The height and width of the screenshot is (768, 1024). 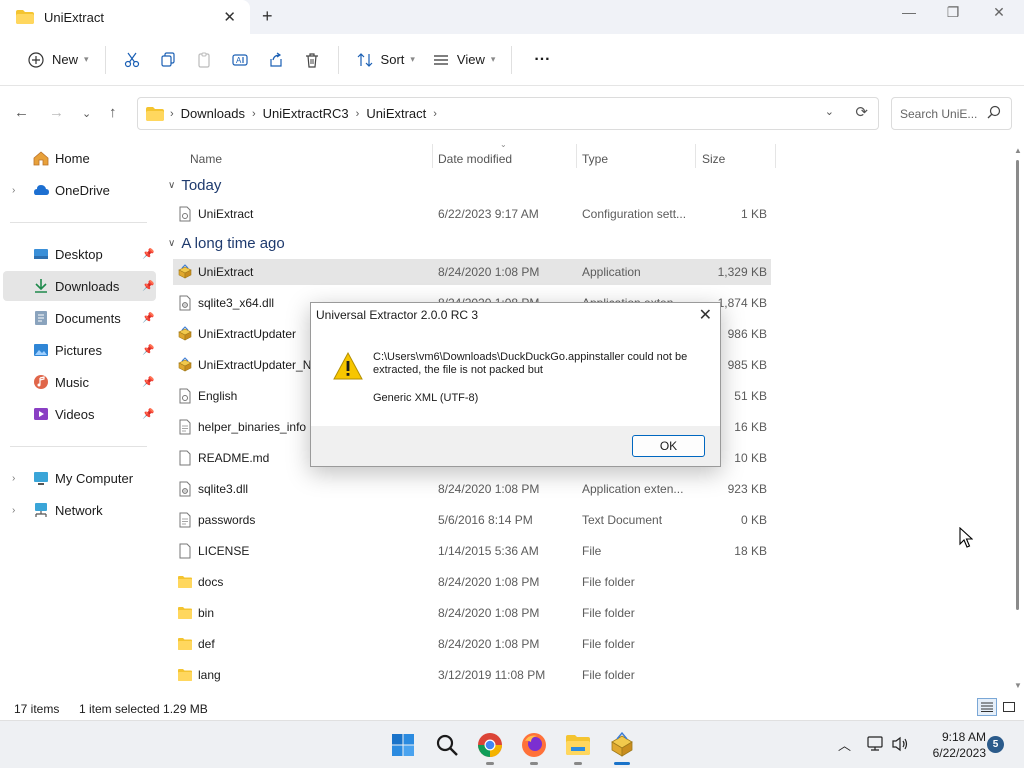 What do you see at coordinates (185, 214) in the screenshot?
I see `config-file-icon` at bounding box center [185, 214].